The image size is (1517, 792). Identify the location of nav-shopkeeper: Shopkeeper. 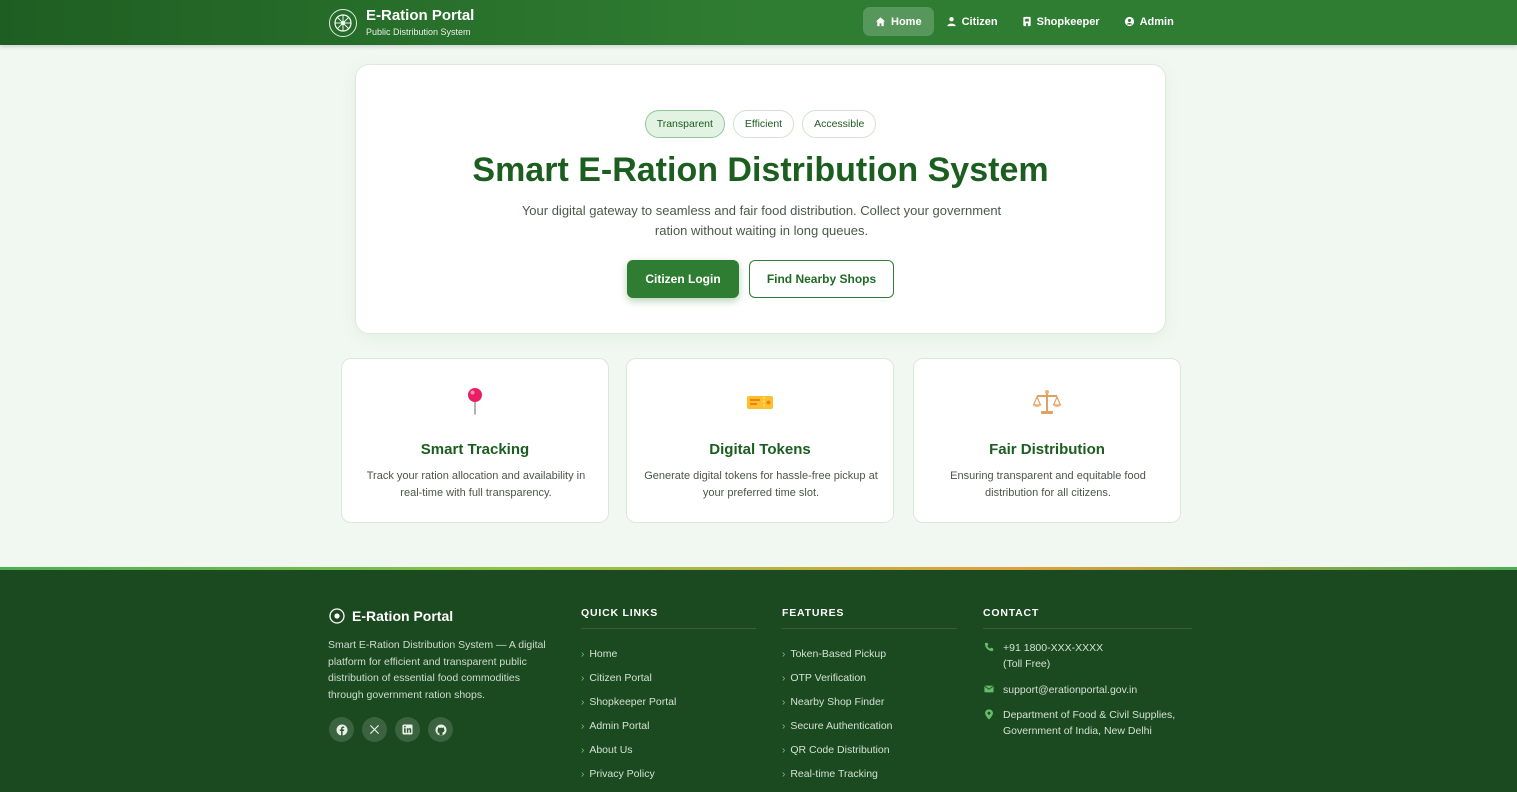
(1061, 21).